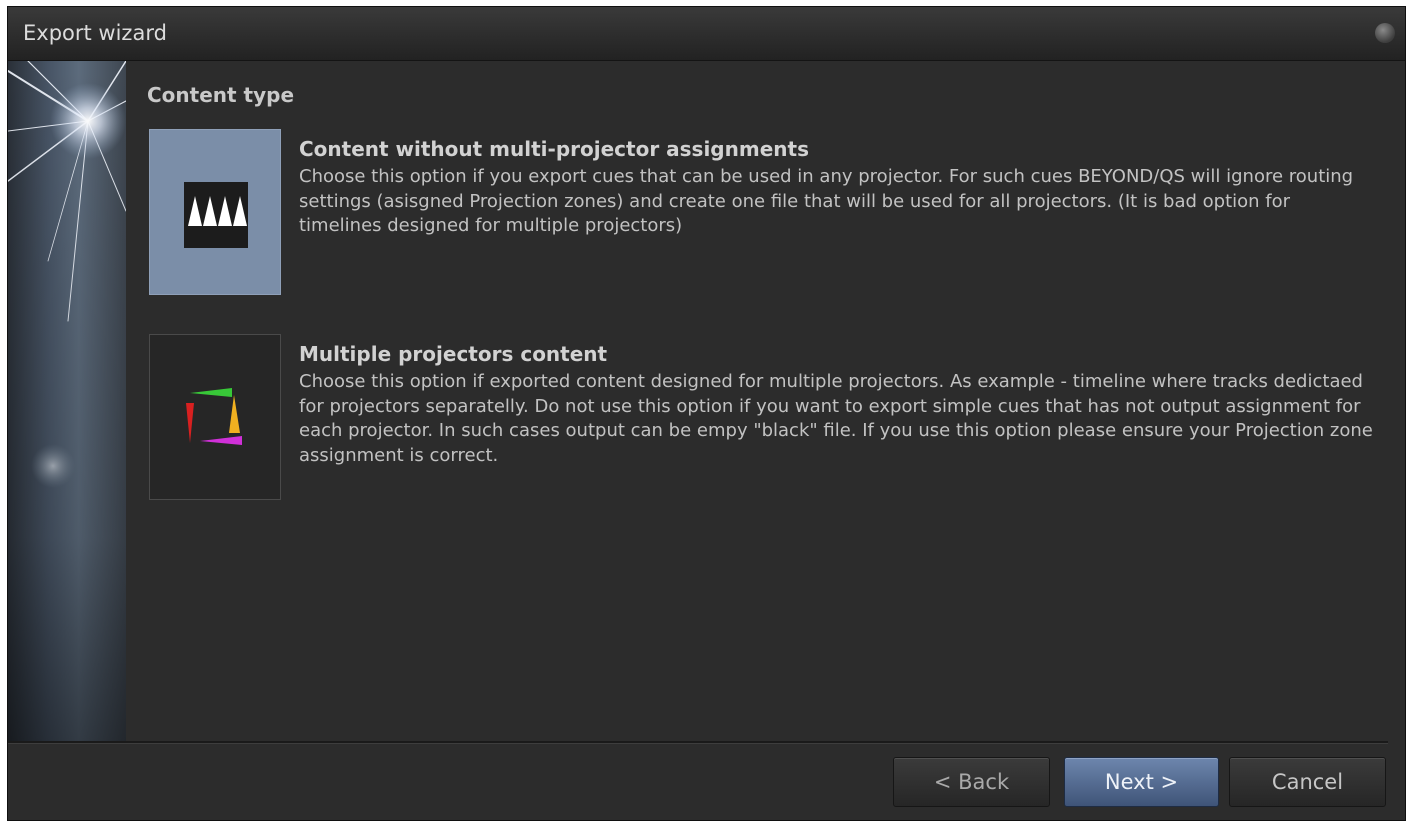  Describe the element at coordinates (971, 782) in the screenshot. I see `back-button: < Back` at that location.